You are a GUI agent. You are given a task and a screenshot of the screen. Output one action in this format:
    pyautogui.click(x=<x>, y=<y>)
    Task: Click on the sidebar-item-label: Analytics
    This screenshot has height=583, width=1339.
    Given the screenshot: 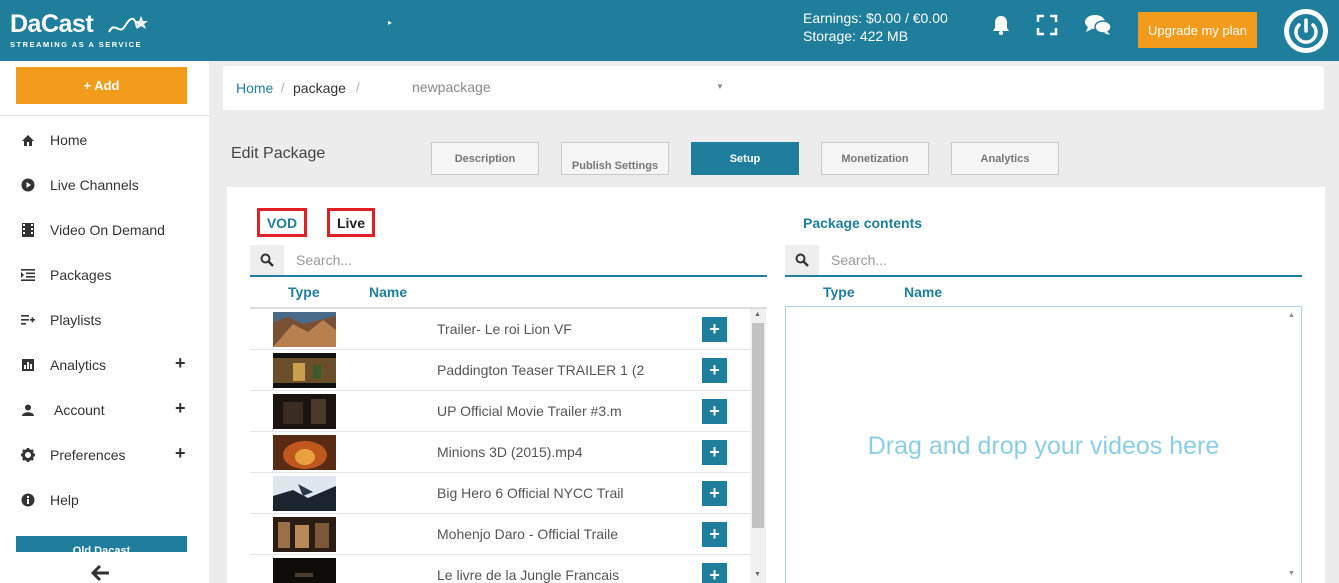 What is the action you would take?
    pyautogui.click(x=78, y=365)
    